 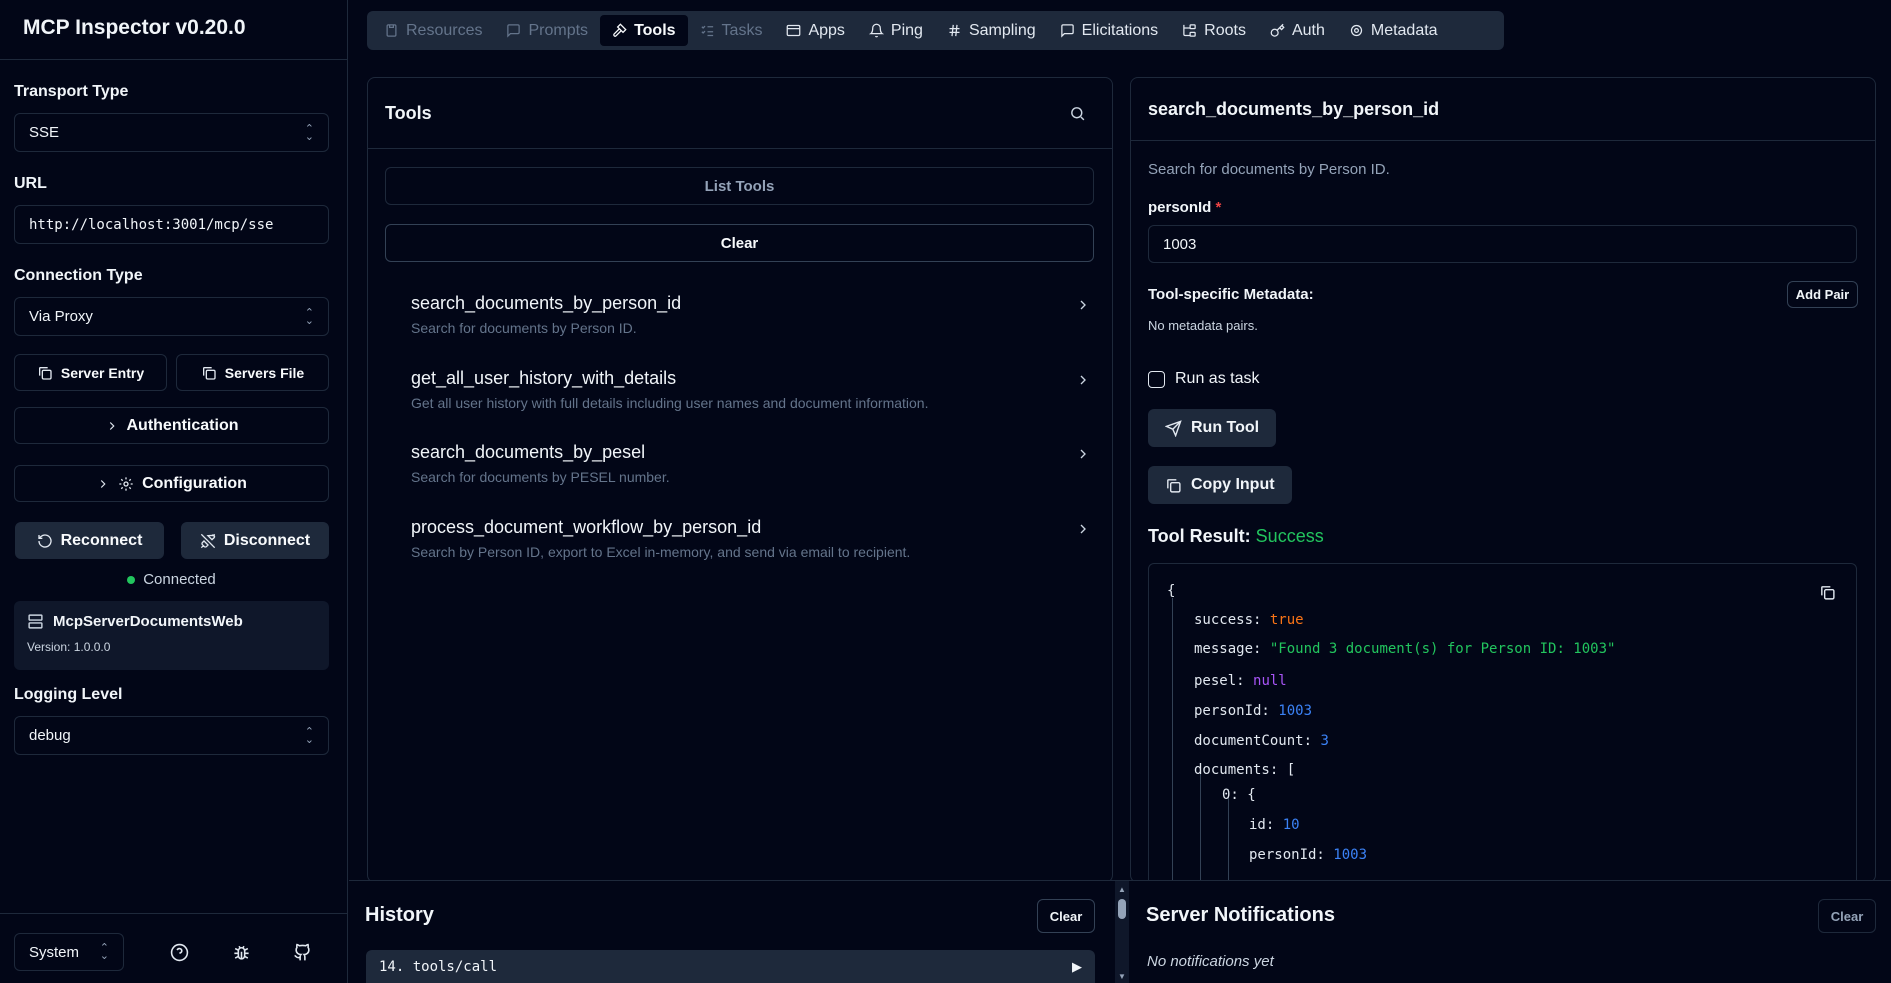 I want to click on server-entry-button: Server Entry, so click(x=90, y=372).